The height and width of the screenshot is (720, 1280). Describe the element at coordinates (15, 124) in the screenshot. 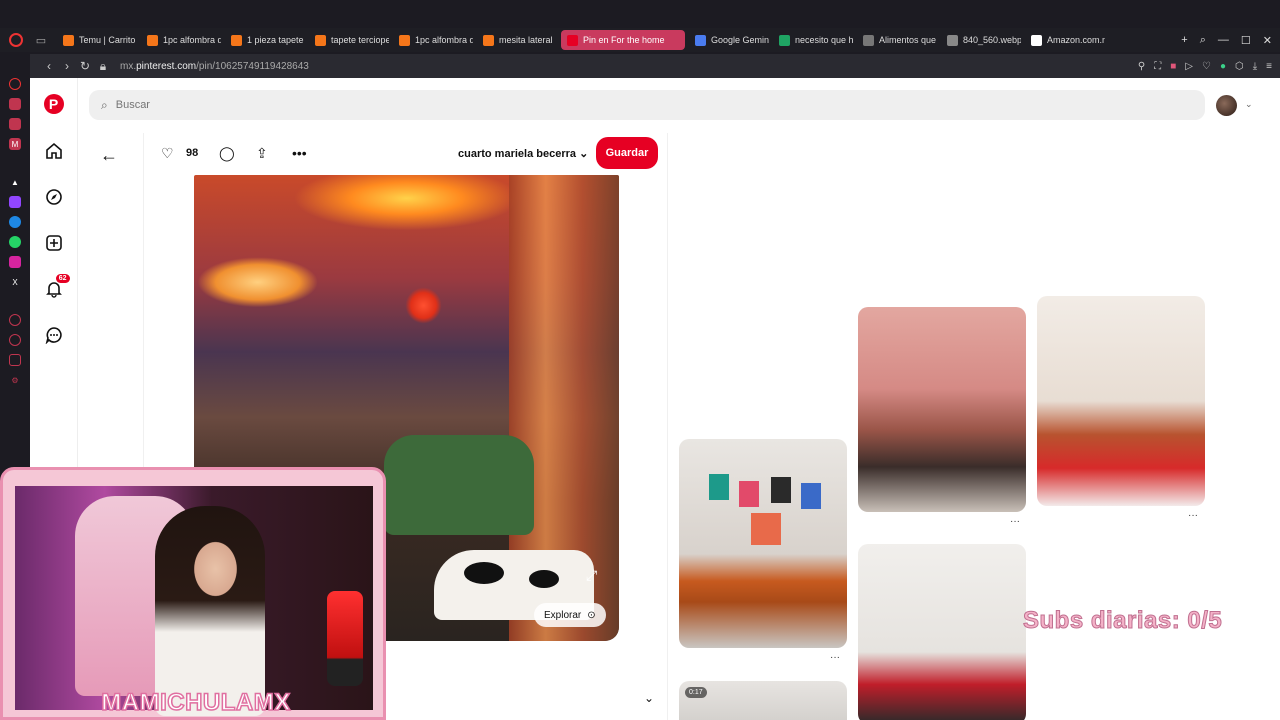

I see `player-icon` at that location.